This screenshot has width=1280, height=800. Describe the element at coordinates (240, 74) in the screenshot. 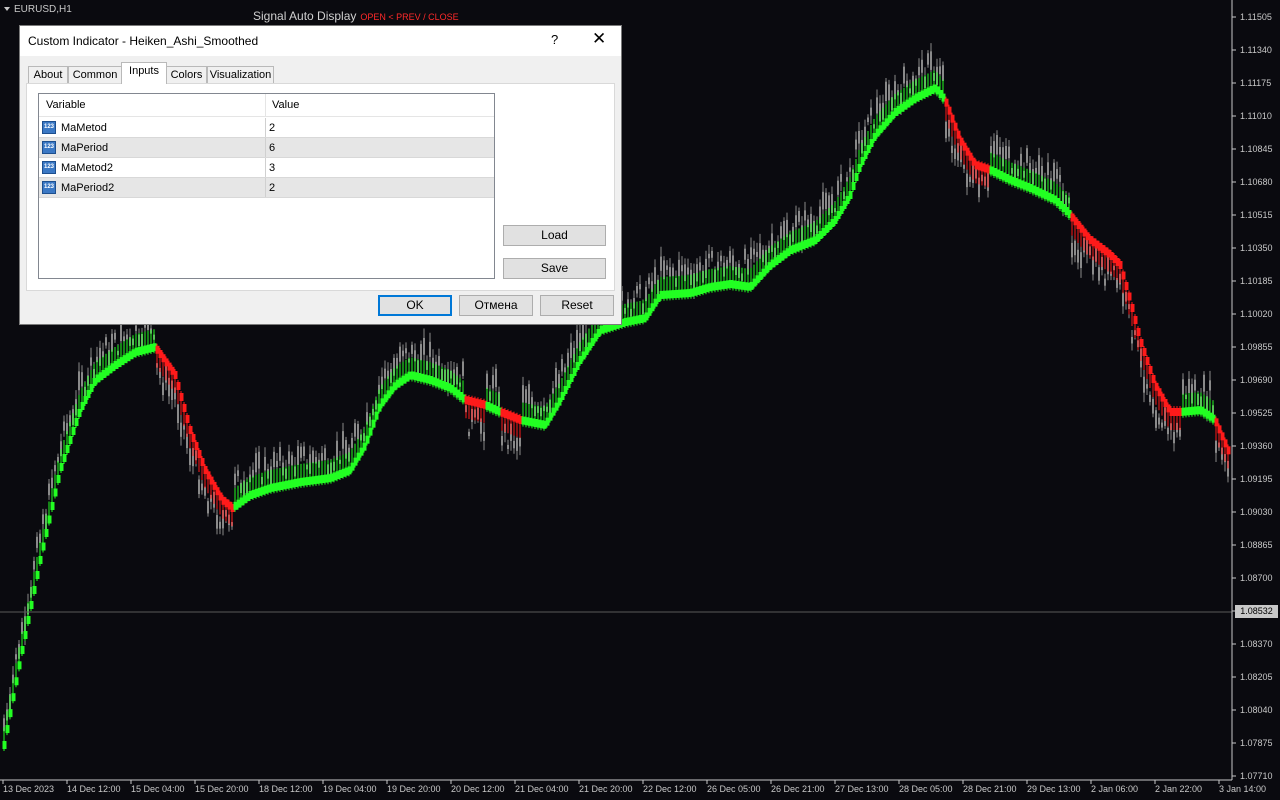

I see `tab-visualization: Visualization` at that location.